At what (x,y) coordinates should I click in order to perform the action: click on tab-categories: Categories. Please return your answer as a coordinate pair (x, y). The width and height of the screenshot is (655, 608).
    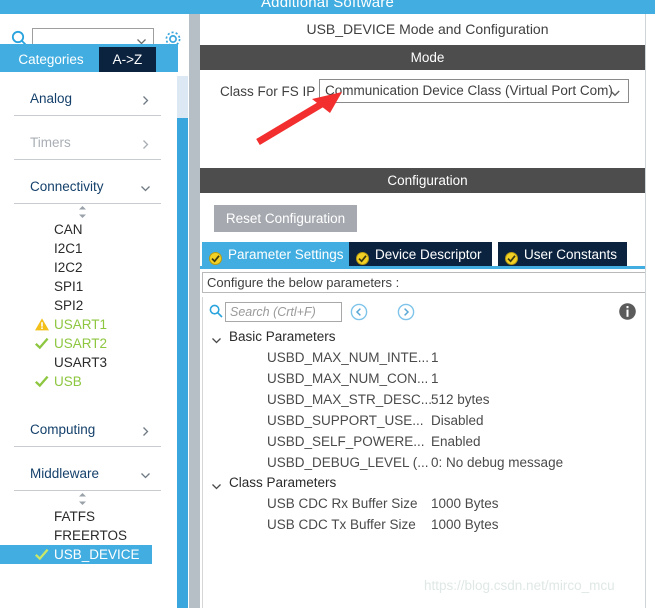
    Looking at the image, I should click on (51, 59).